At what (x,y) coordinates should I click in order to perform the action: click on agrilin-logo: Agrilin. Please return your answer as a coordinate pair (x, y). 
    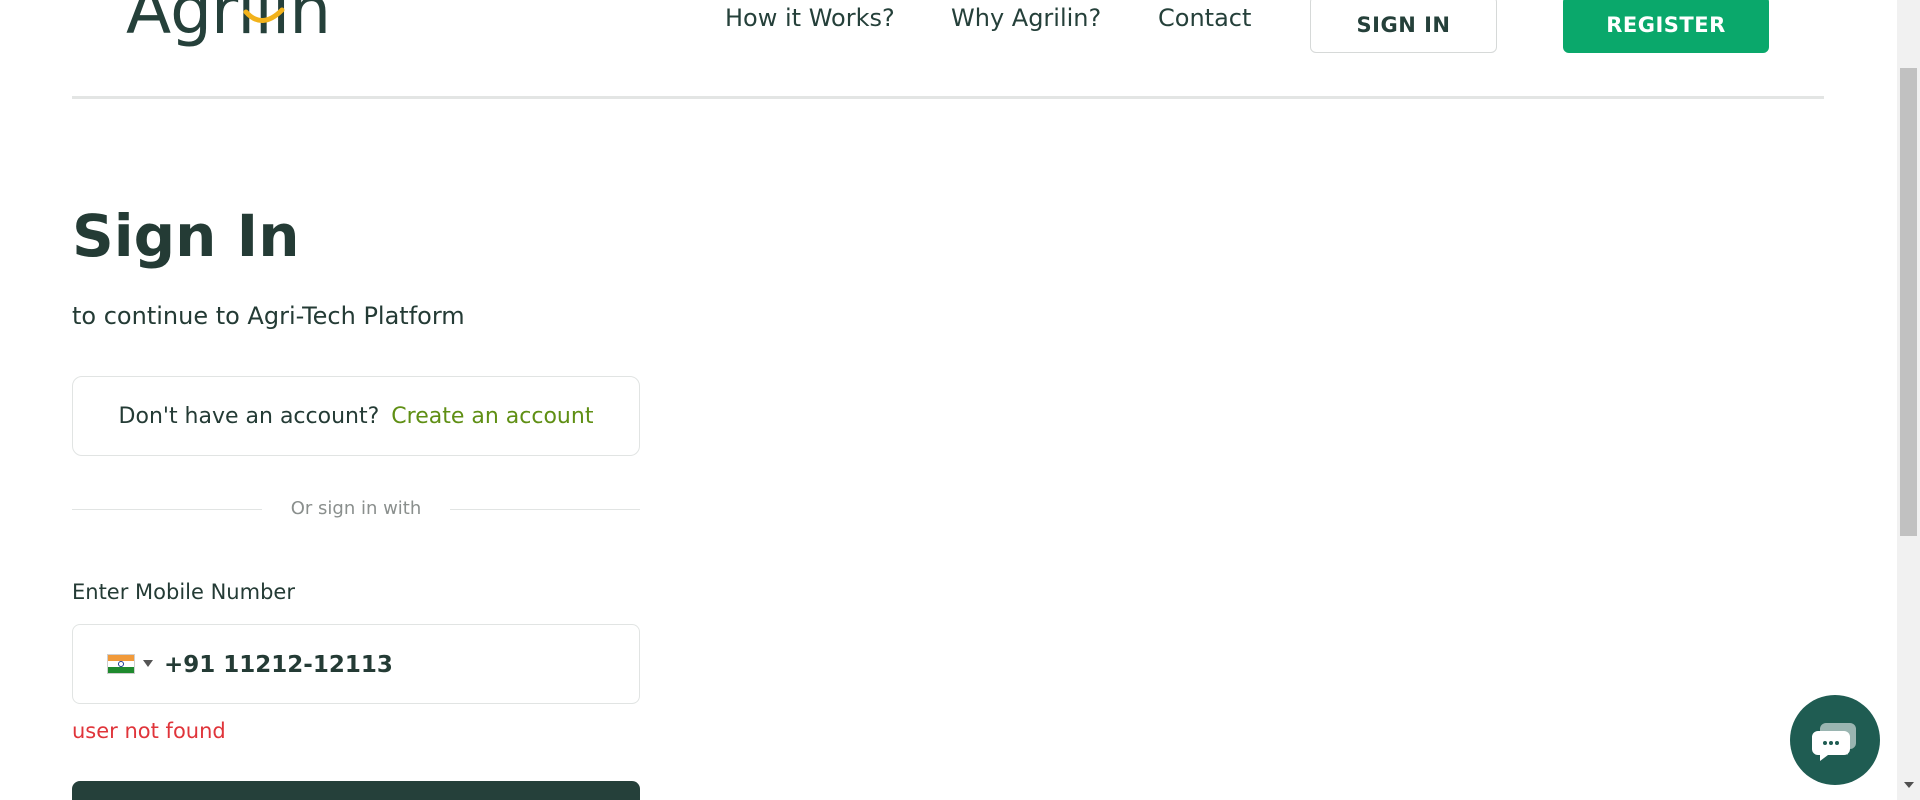
    Looking at the image, I should click on (228, 22).